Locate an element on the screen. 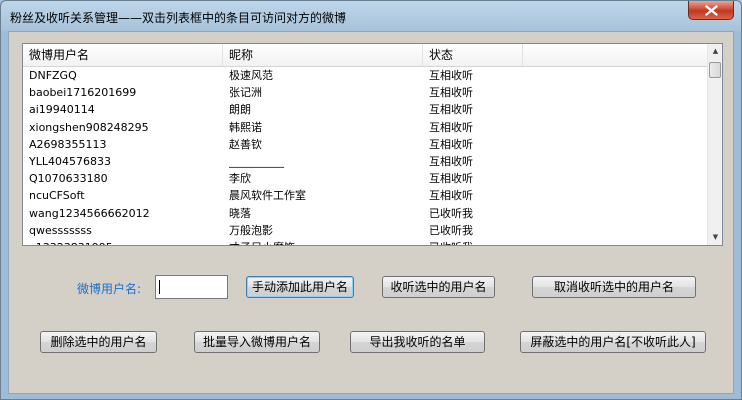 The height and width of the screenshot is (400, 742). nickname-cell: 张记洲 is located at coordinates (245, 93).